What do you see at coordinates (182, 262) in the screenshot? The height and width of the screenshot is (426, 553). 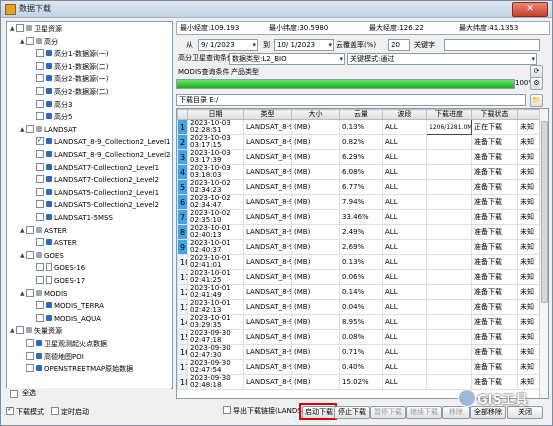 I see `row-number: 10` at bounding box center [182, 262].